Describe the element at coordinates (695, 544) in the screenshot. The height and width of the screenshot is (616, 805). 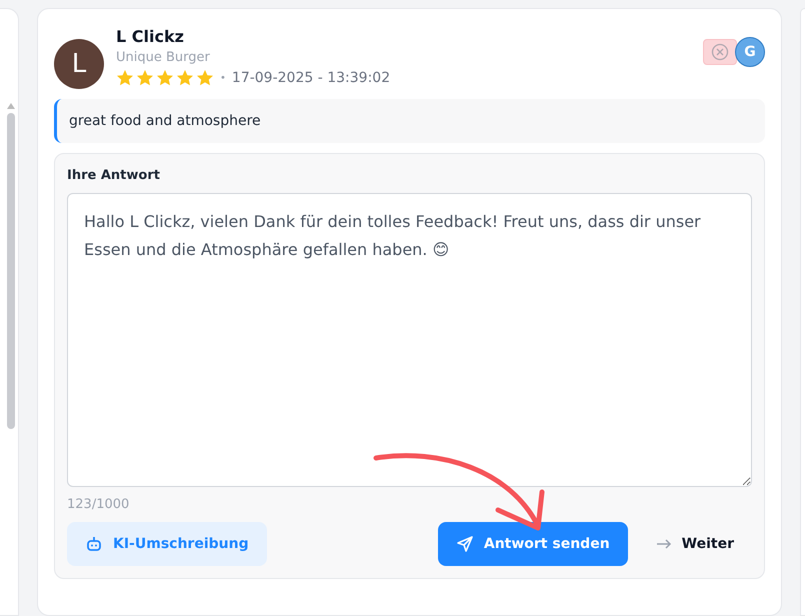
I see `next-button: Weiter` at that location.